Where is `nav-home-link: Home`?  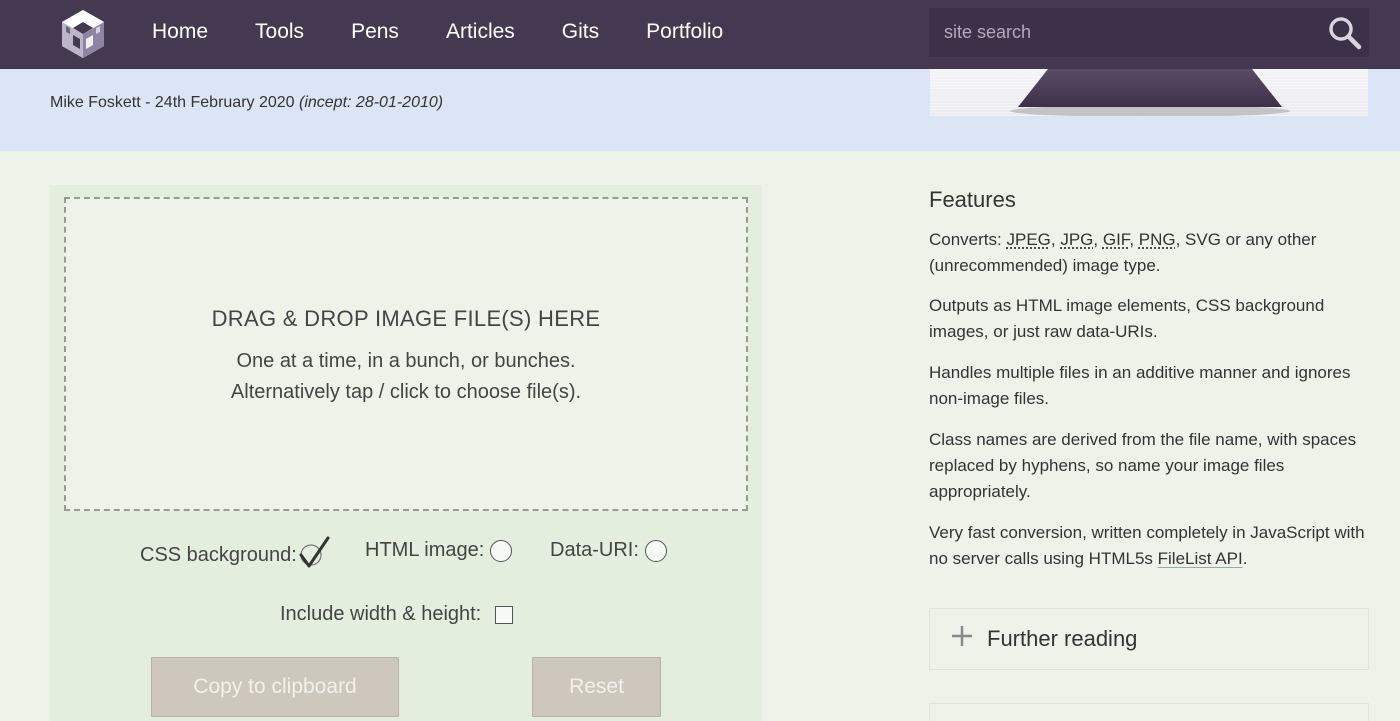
nav-home-link: Home is located at coordinates (180, 32).